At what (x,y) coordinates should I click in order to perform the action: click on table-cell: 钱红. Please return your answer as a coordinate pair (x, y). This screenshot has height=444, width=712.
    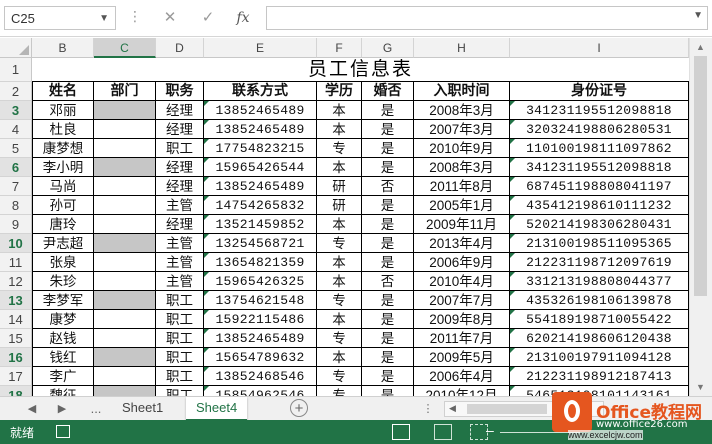
    Looking at the image, I should click on (63, 357).